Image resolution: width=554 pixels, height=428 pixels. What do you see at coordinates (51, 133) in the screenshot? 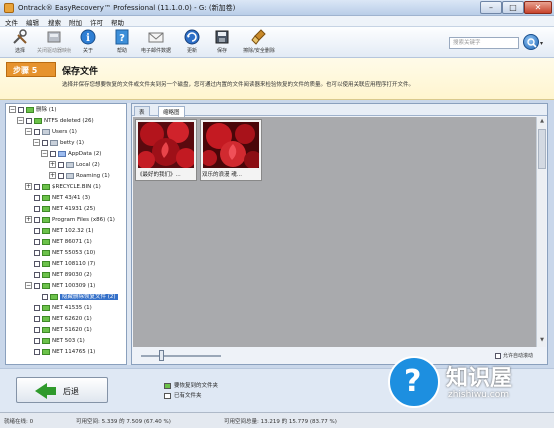
I see `tree-node: − Users (1)` at bounding box center [51, 133].